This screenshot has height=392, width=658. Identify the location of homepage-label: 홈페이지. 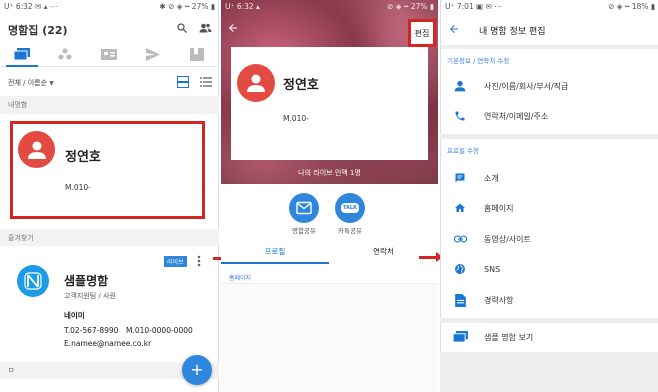
(240, 278).